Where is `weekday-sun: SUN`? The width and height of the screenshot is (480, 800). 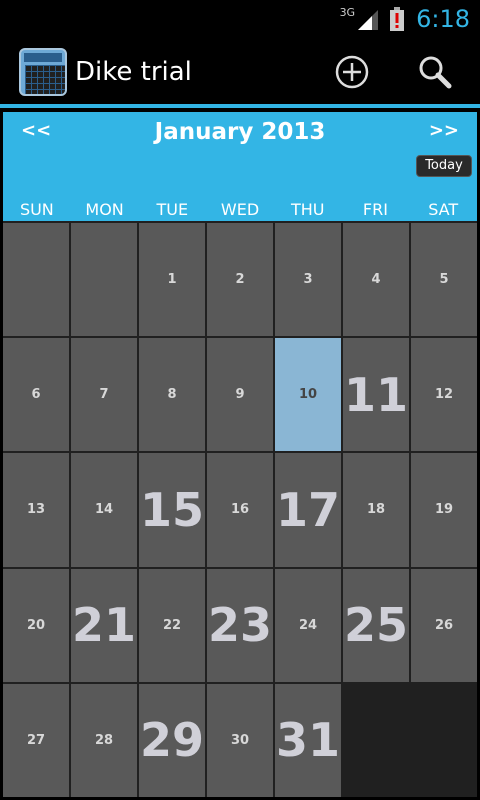 weekday-sun: SUN is located at coordinates (36, 209).